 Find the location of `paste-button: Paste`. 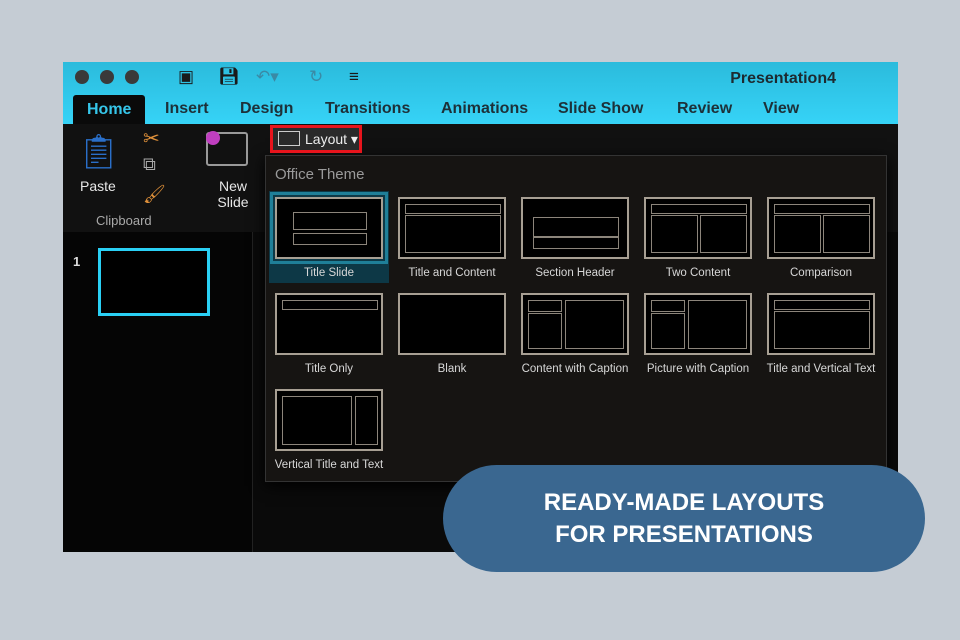

paste-button: Paste is located at coordinates (98, 186).